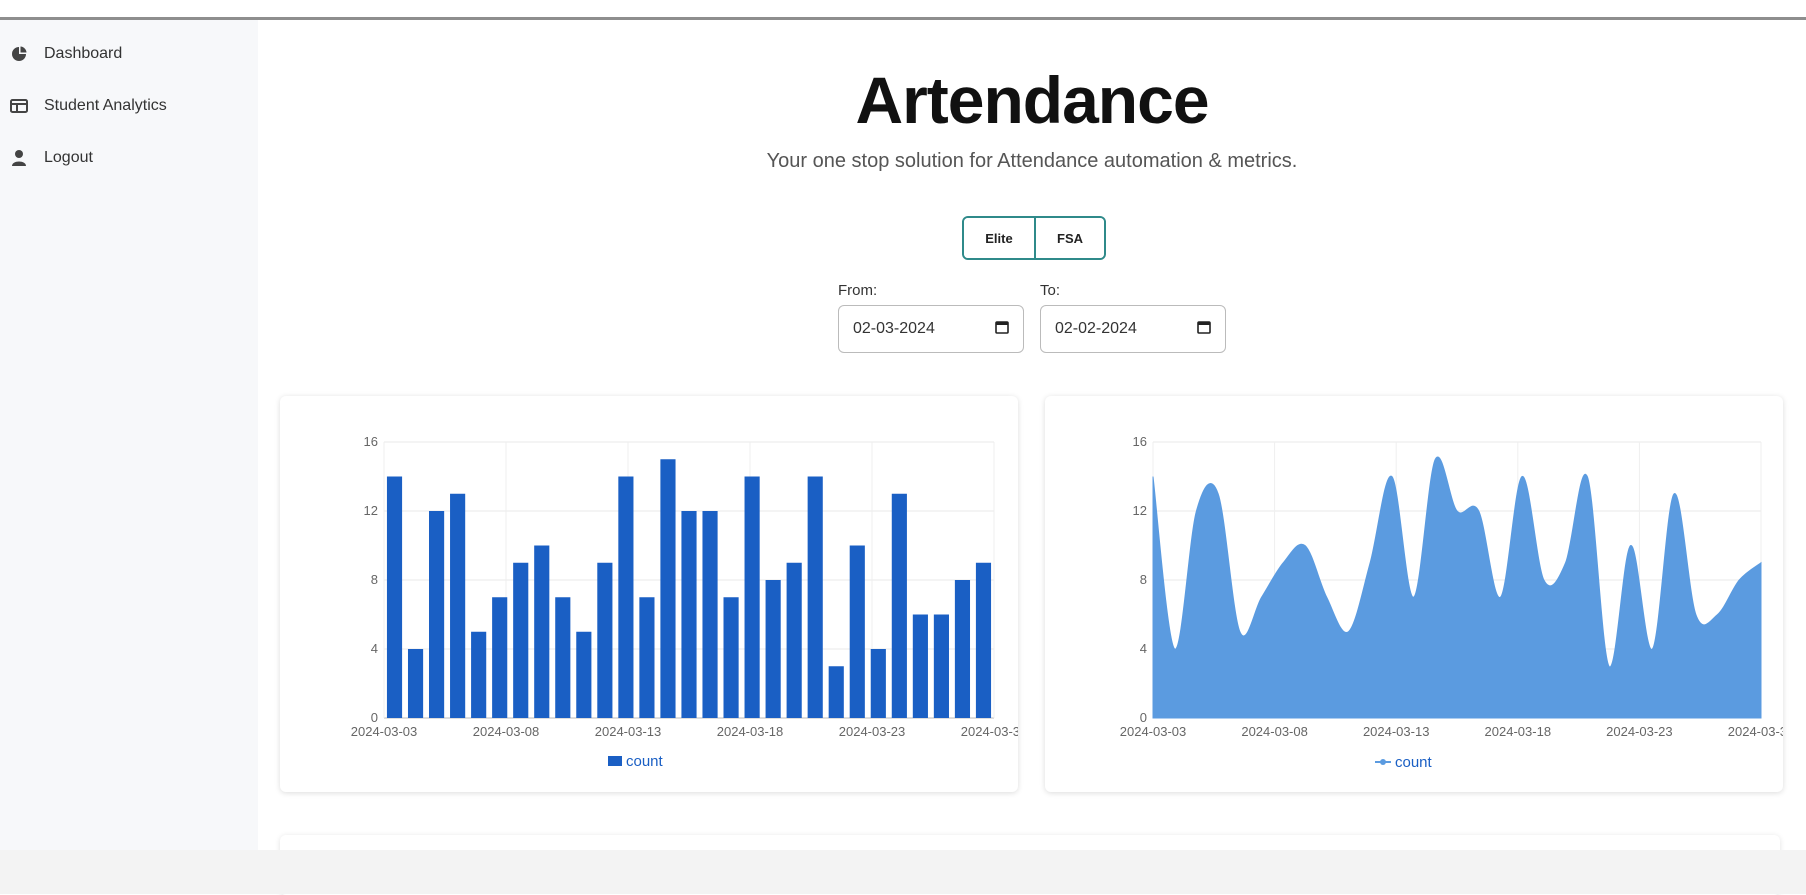  What do you see at coordinates (1096, 328) in the screenshot?
I see `to-date-value: 02-02-2024` at bounding box center [1096, 328].